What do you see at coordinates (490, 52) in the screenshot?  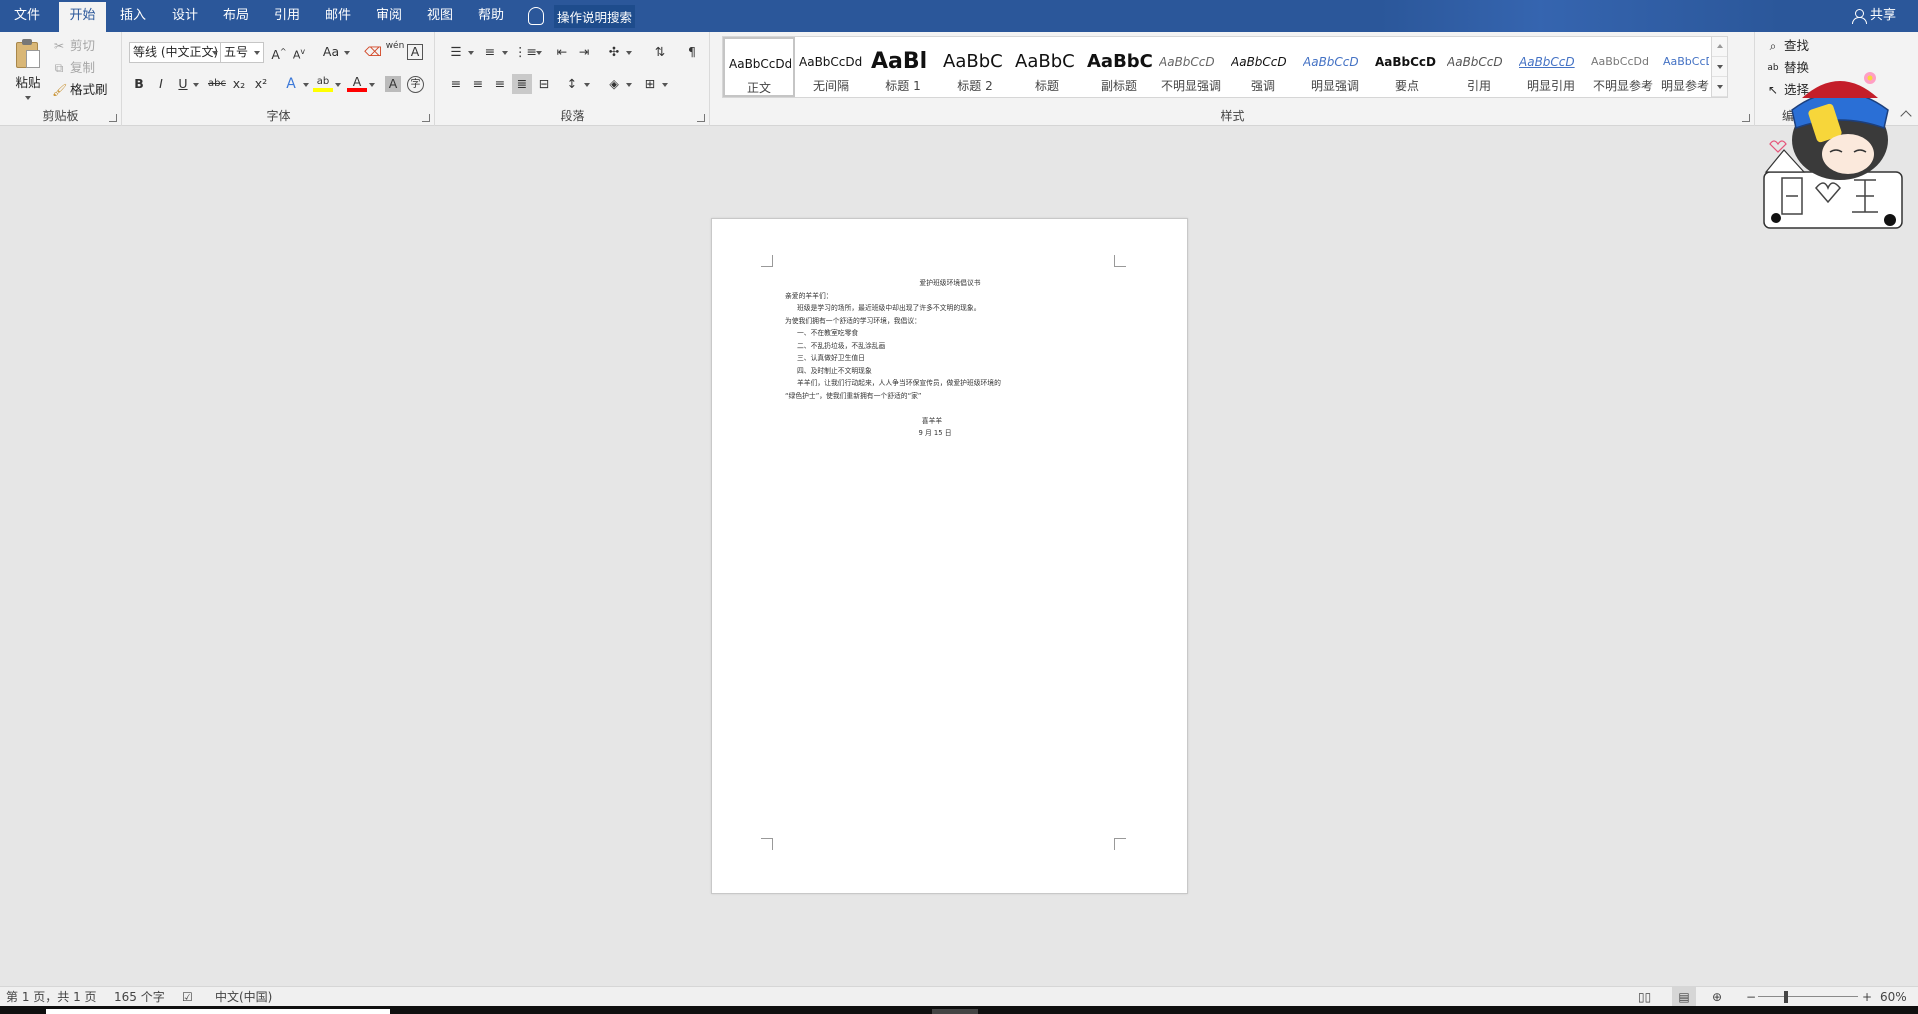 I see `numbering-button: ≡` at bounding box center [490, 52].